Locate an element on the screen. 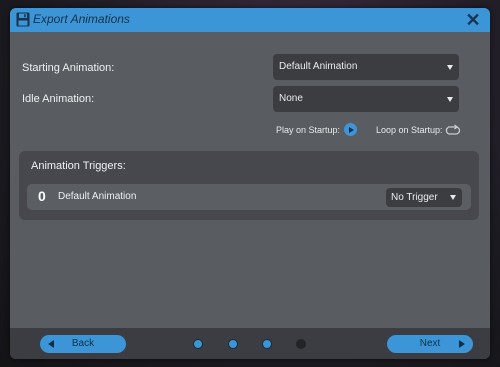 The image size is (500, 367). back-button-label: Back is located at coordinates (83, 343).